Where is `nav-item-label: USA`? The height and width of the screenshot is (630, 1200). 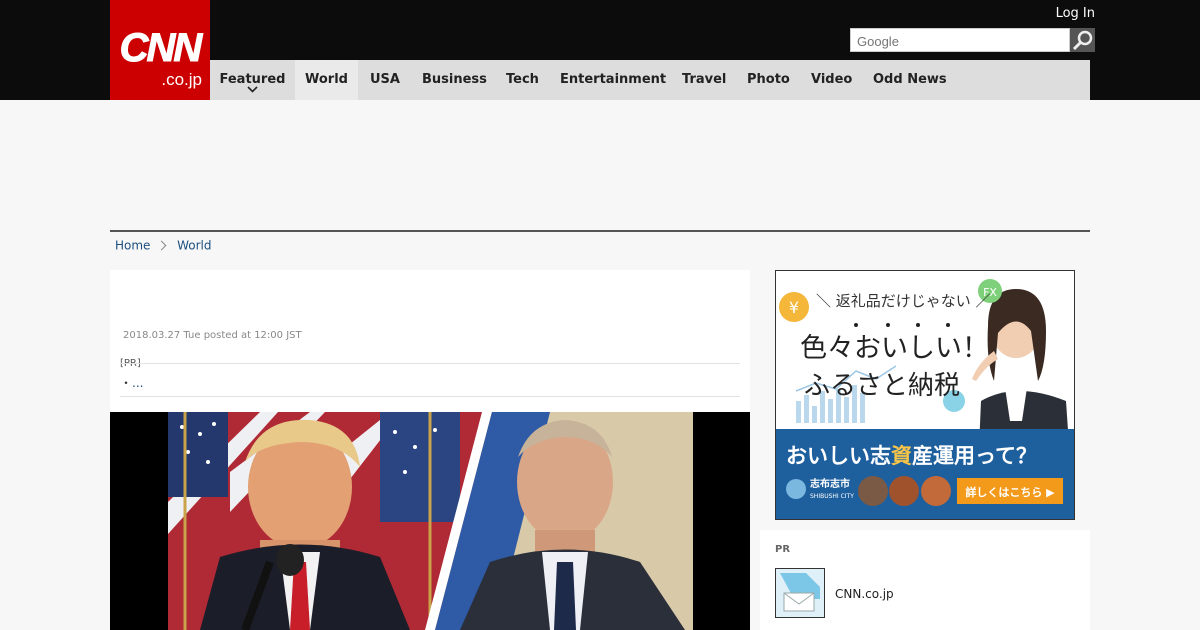
nav-item-label: USA is located at coordinates (385, 79).